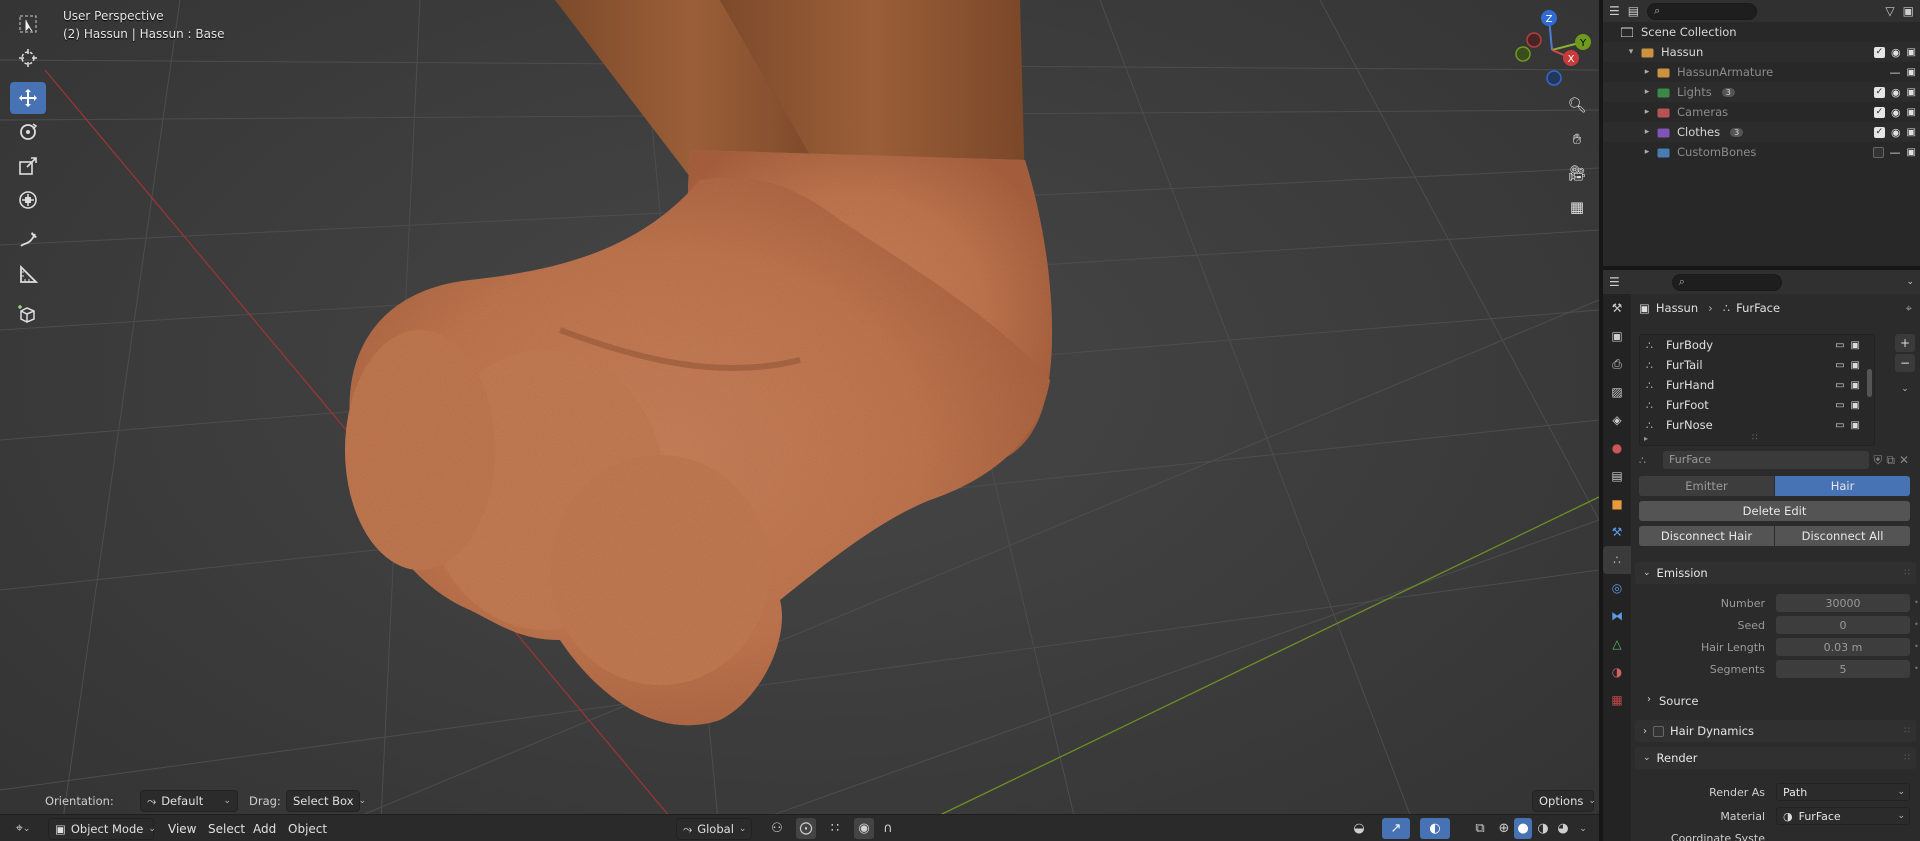  What do you see at coordinates (1757, 405) in the screenshot?
I see `particle-system-item: ∴ FurFoot ▭ ▣` at bounding box center [1757, 405].